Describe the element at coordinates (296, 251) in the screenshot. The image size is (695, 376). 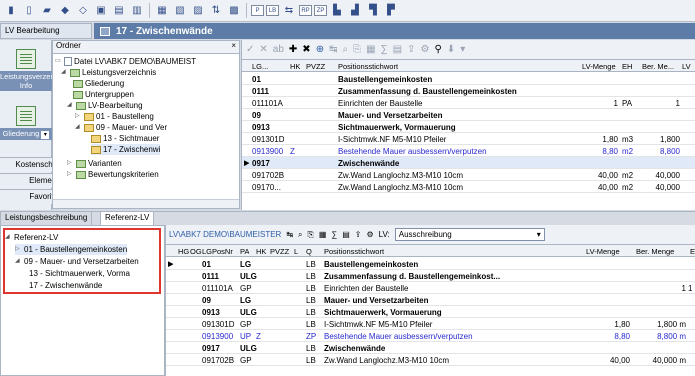
I see `col-l: L` at that location.